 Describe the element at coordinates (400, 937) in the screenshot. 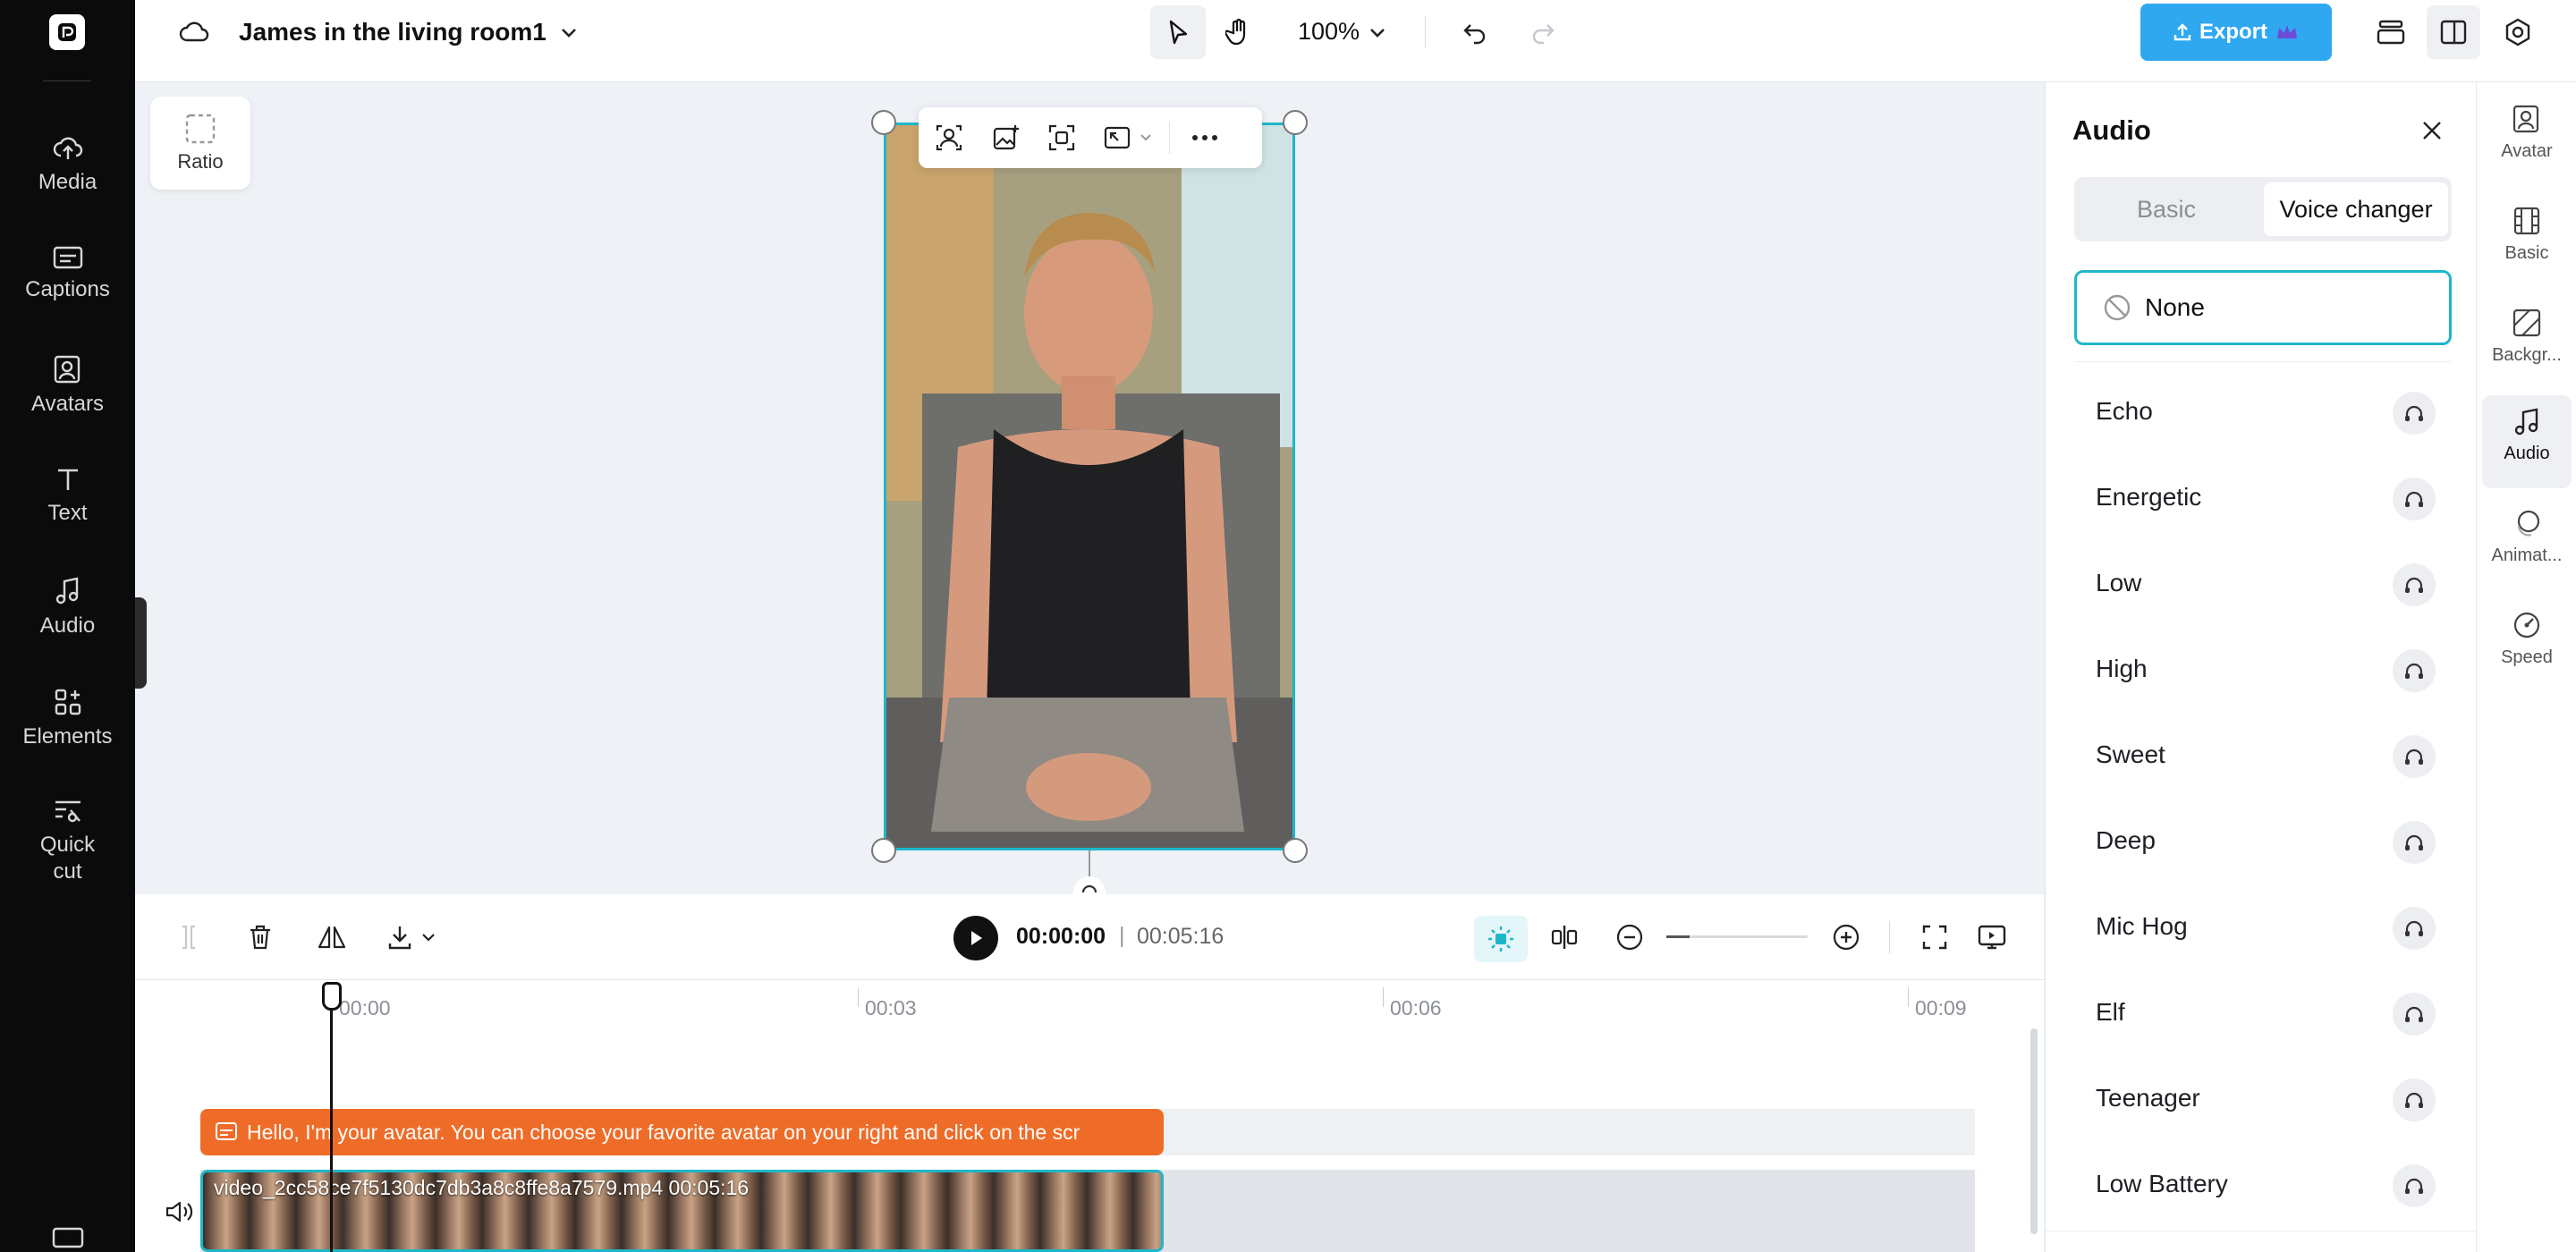

I see `download-icon` at that location.